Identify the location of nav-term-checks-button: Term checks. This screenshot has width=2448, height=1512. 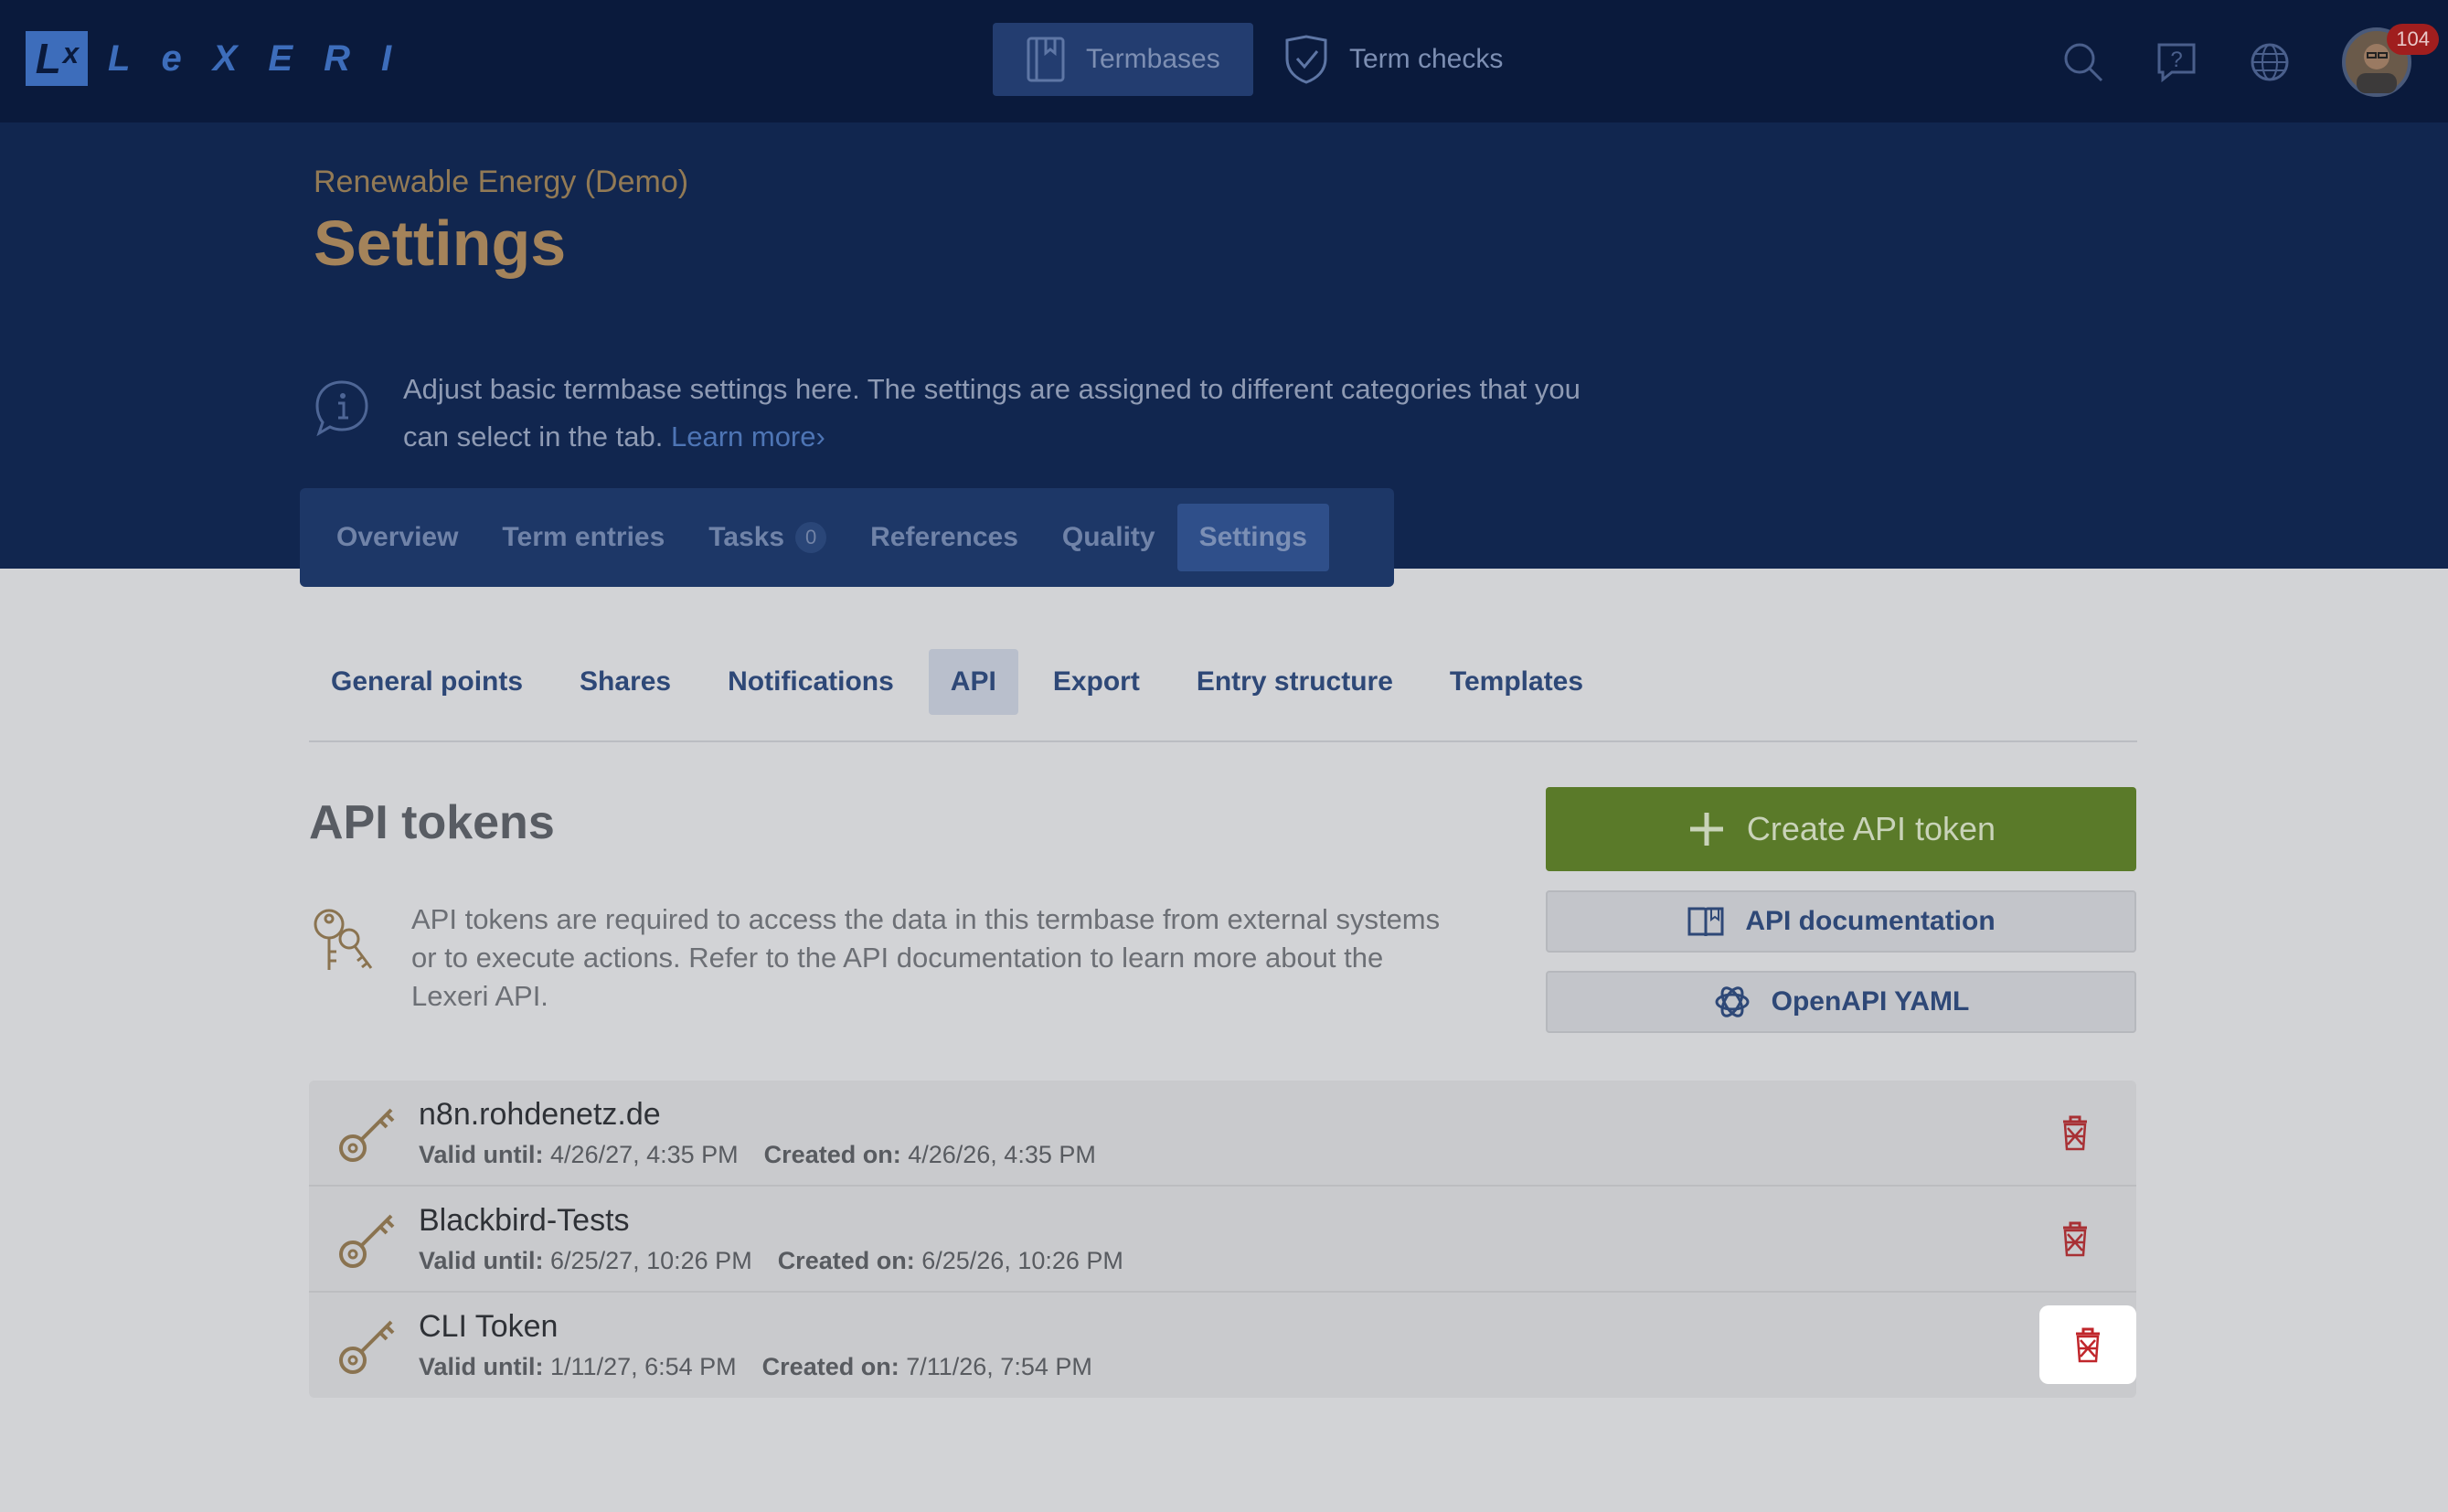
(1393, 59).